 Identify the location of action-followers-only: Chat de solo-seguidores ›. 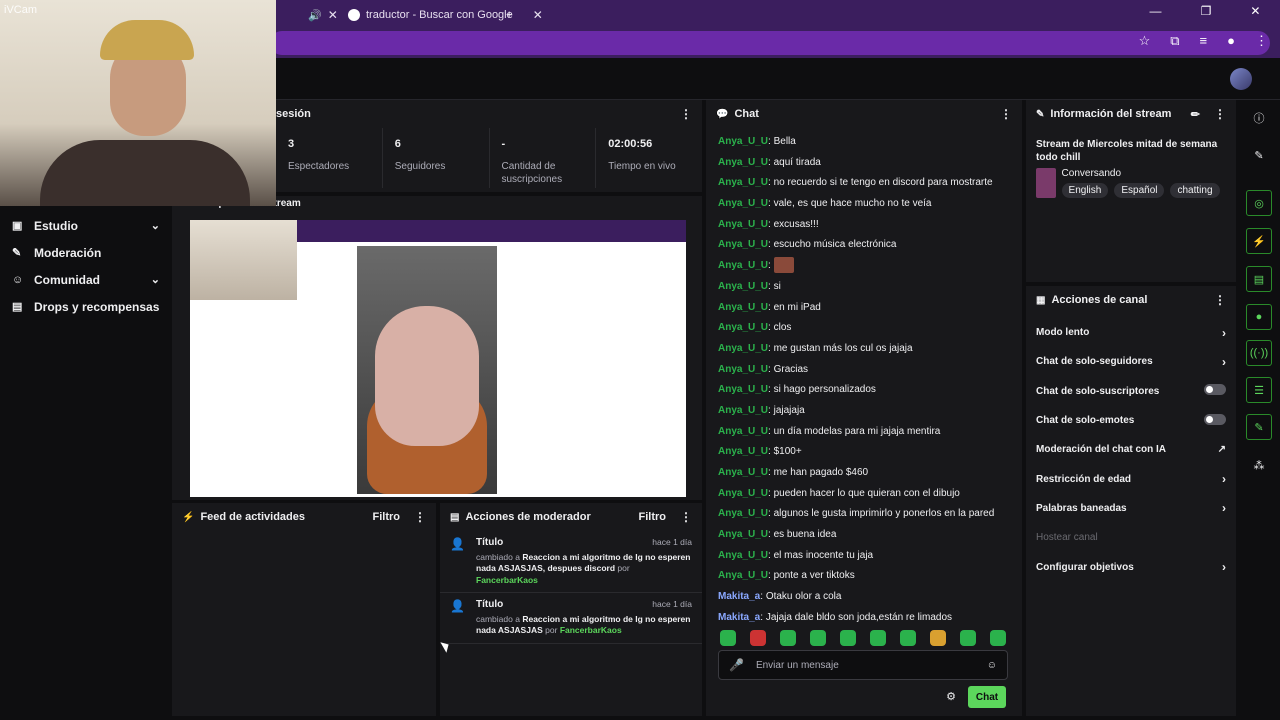
(1131, 361).